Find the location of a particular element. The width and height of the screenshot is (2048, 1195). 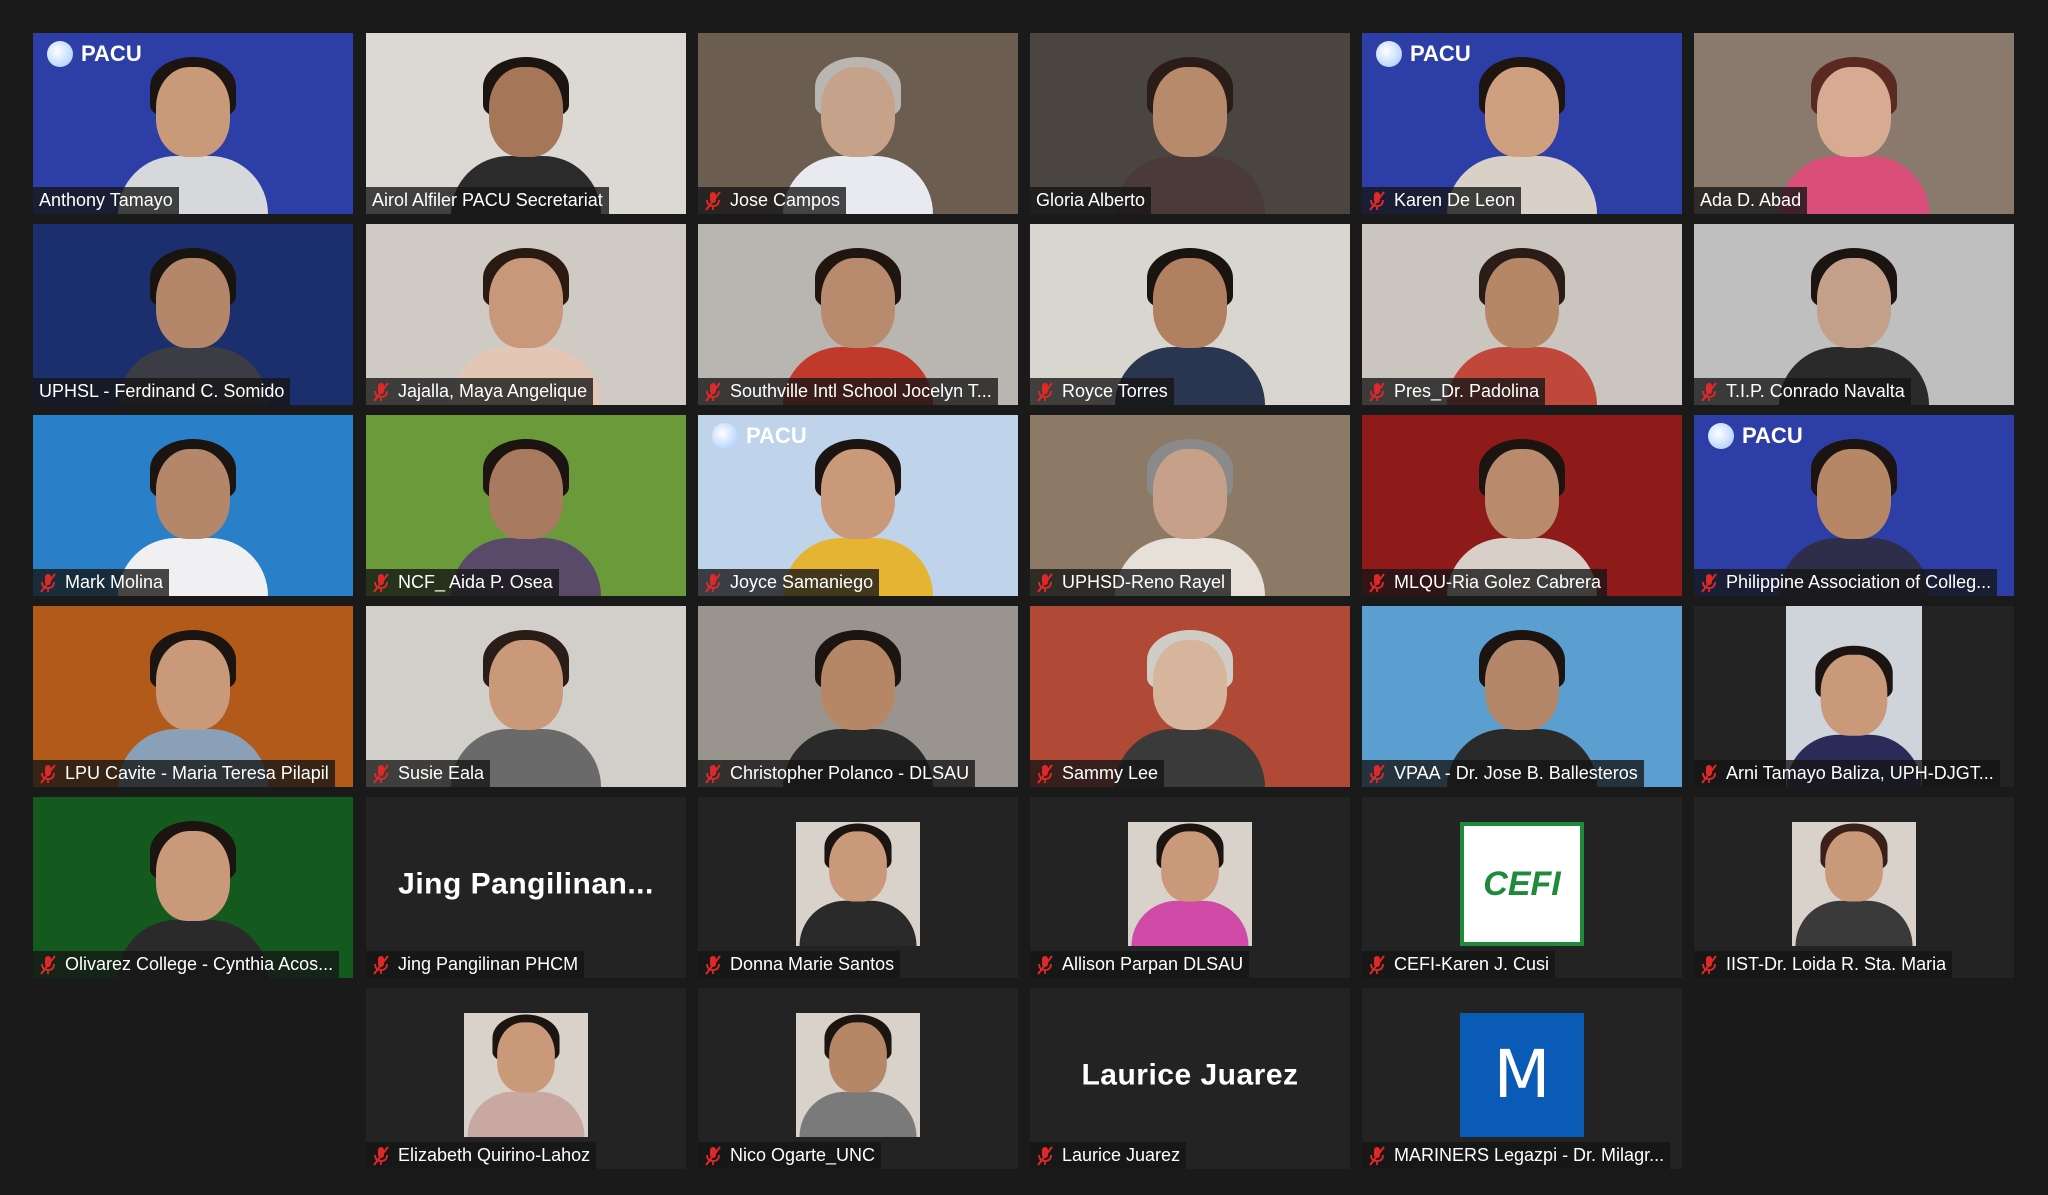

participant-name-label: Elizabeth Quirino-Lahoz is located at coordinates (481, 1155).